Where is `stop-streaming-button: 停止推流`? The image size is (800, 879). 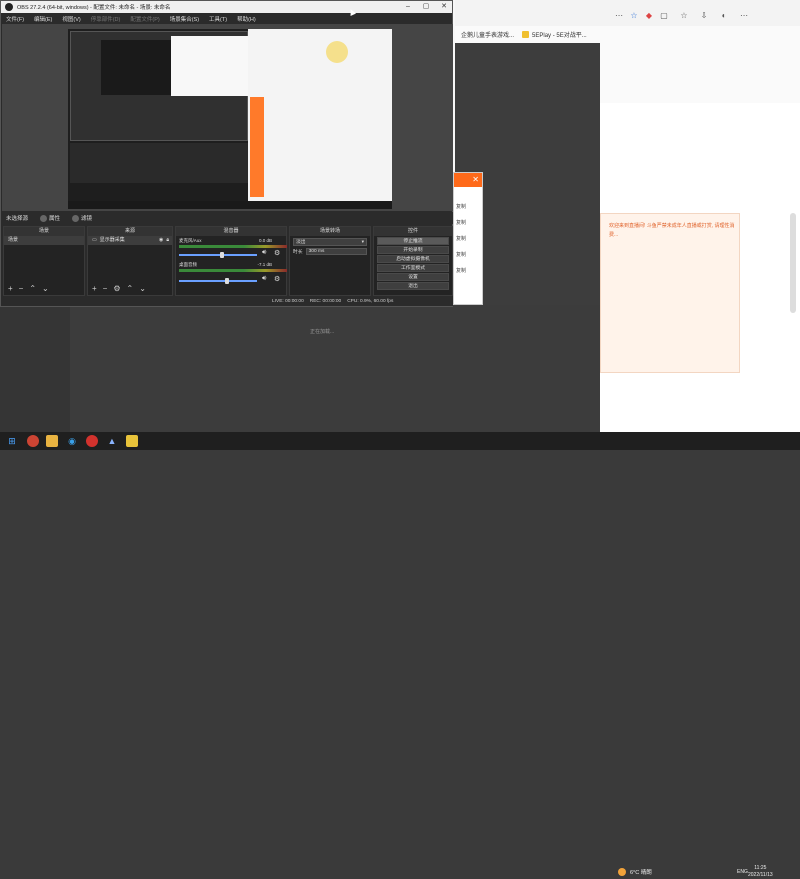 stop-streaming-button: 停止推流 is located at coordinates (413, 241).